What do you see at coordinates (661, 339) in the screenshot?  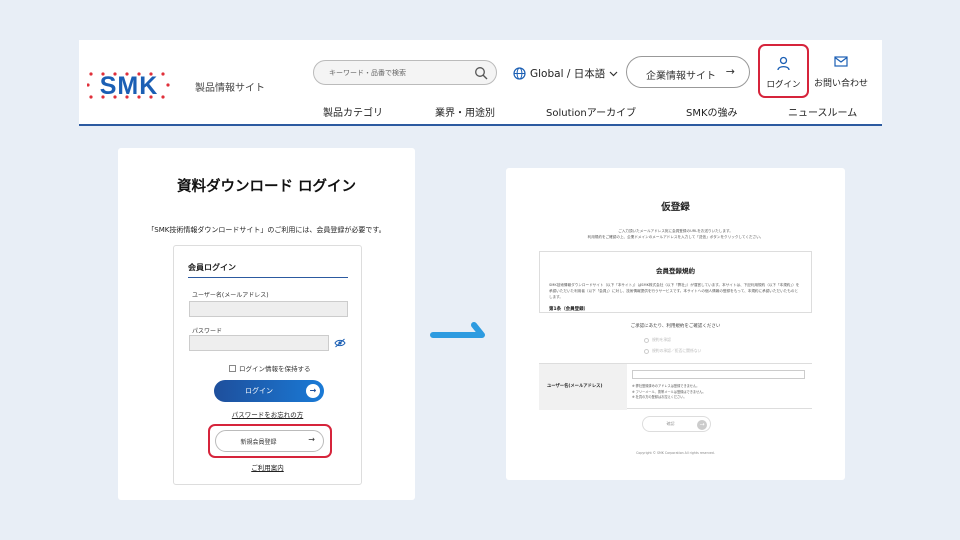 I see `radio-agree-label: 規約を承認` at bounding box center [661, 339].